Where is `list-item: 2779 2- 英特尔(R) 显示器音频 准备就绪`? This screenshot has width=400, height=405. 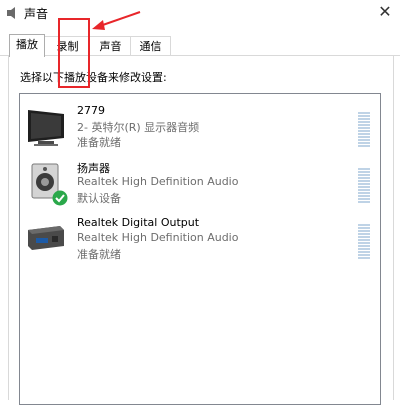
list-item: 2779 2- 英特尔(R) 显示器音频 准备就绪 is located at coordinates (200, 128).